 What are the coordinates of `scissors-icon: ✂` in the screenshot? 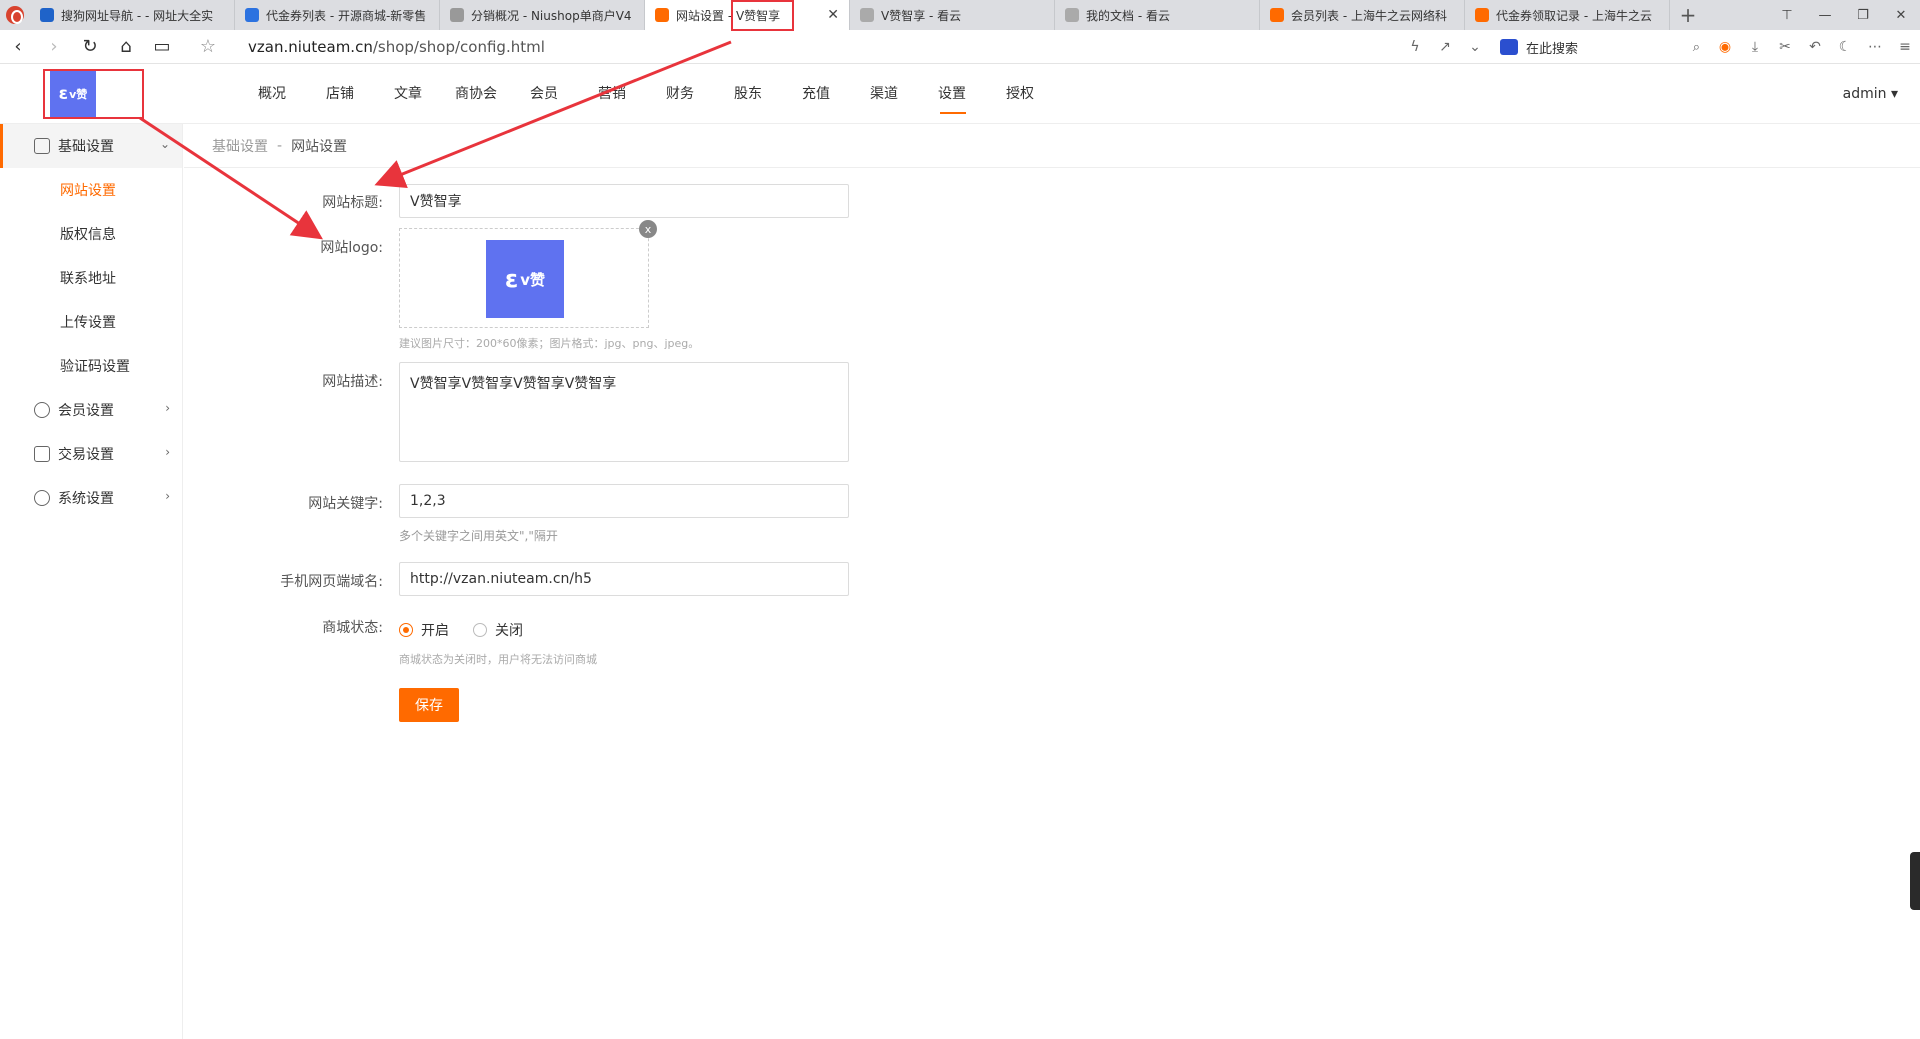 It's located at (1785, 47).